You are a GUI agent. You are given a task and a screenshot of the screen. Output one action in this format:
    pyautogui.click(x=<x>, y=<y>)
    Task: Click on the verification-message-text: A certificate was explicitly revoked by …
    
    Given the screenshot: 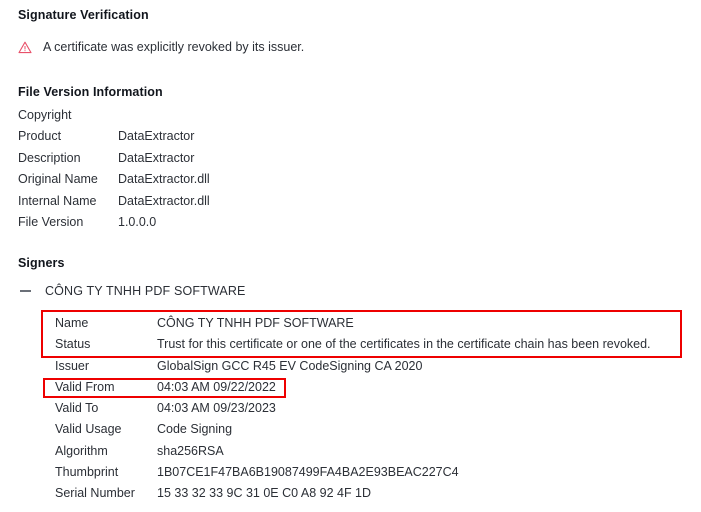 What is the action you would take?
    pyautogui.click(x=174, y=47)
    